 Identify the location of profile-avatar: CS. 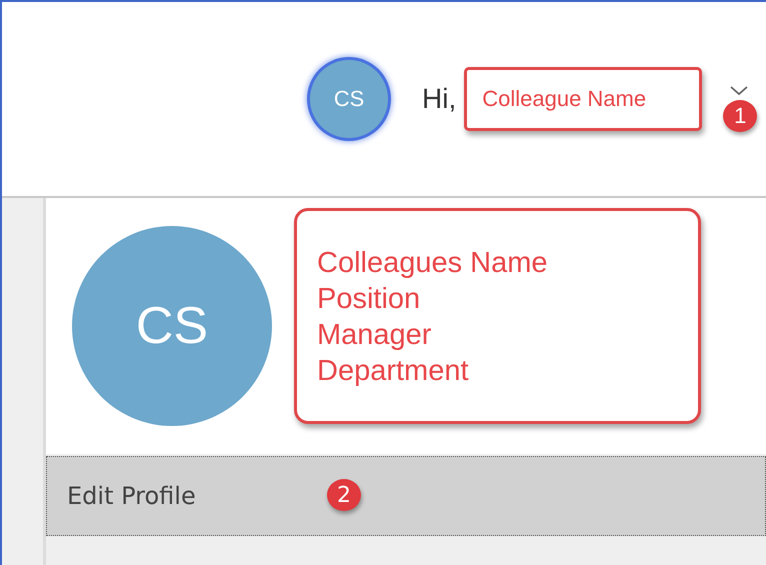
(172, 326).